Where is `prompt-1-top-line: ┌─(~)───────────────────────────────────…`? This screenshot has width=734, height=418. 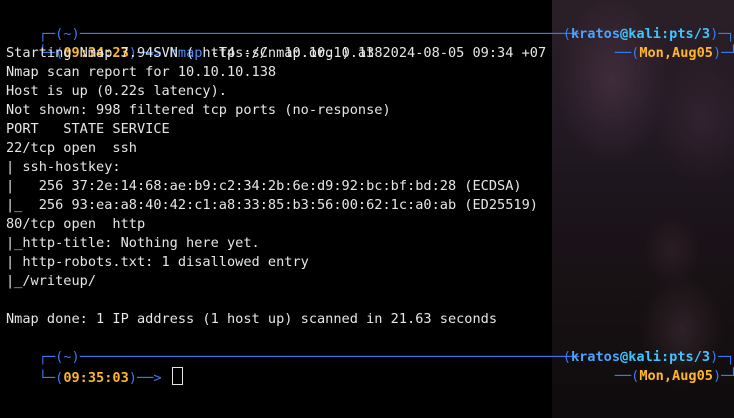 prompt-1-top-line: ┌─(~)───────────────────────────────────… is located at coordinates (308, 34).